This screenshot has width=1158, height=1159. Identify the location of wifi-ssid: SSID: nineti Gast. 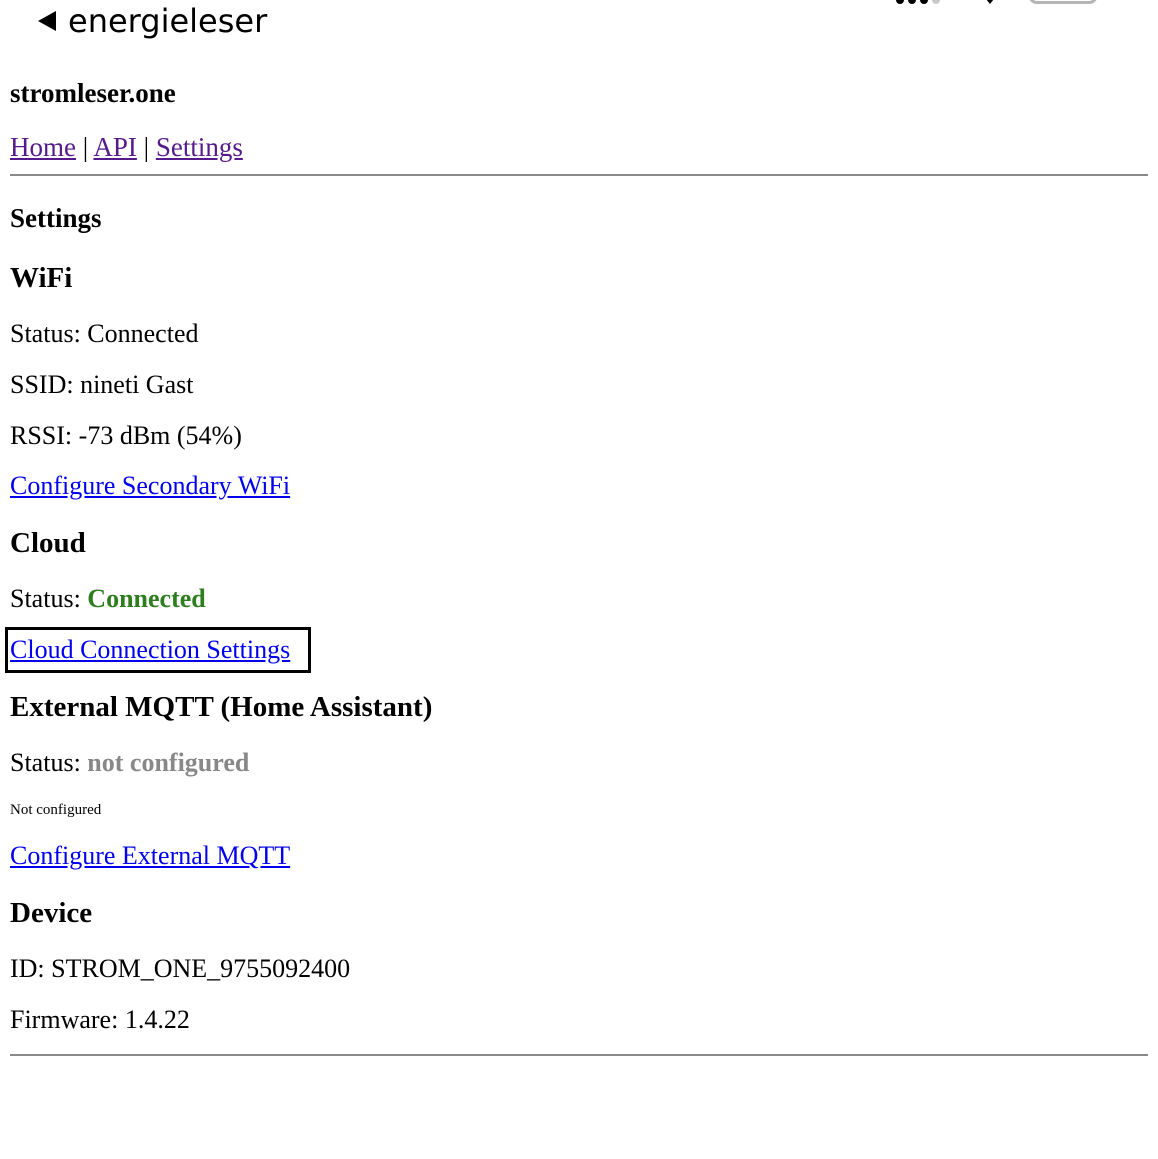
(101, 385).